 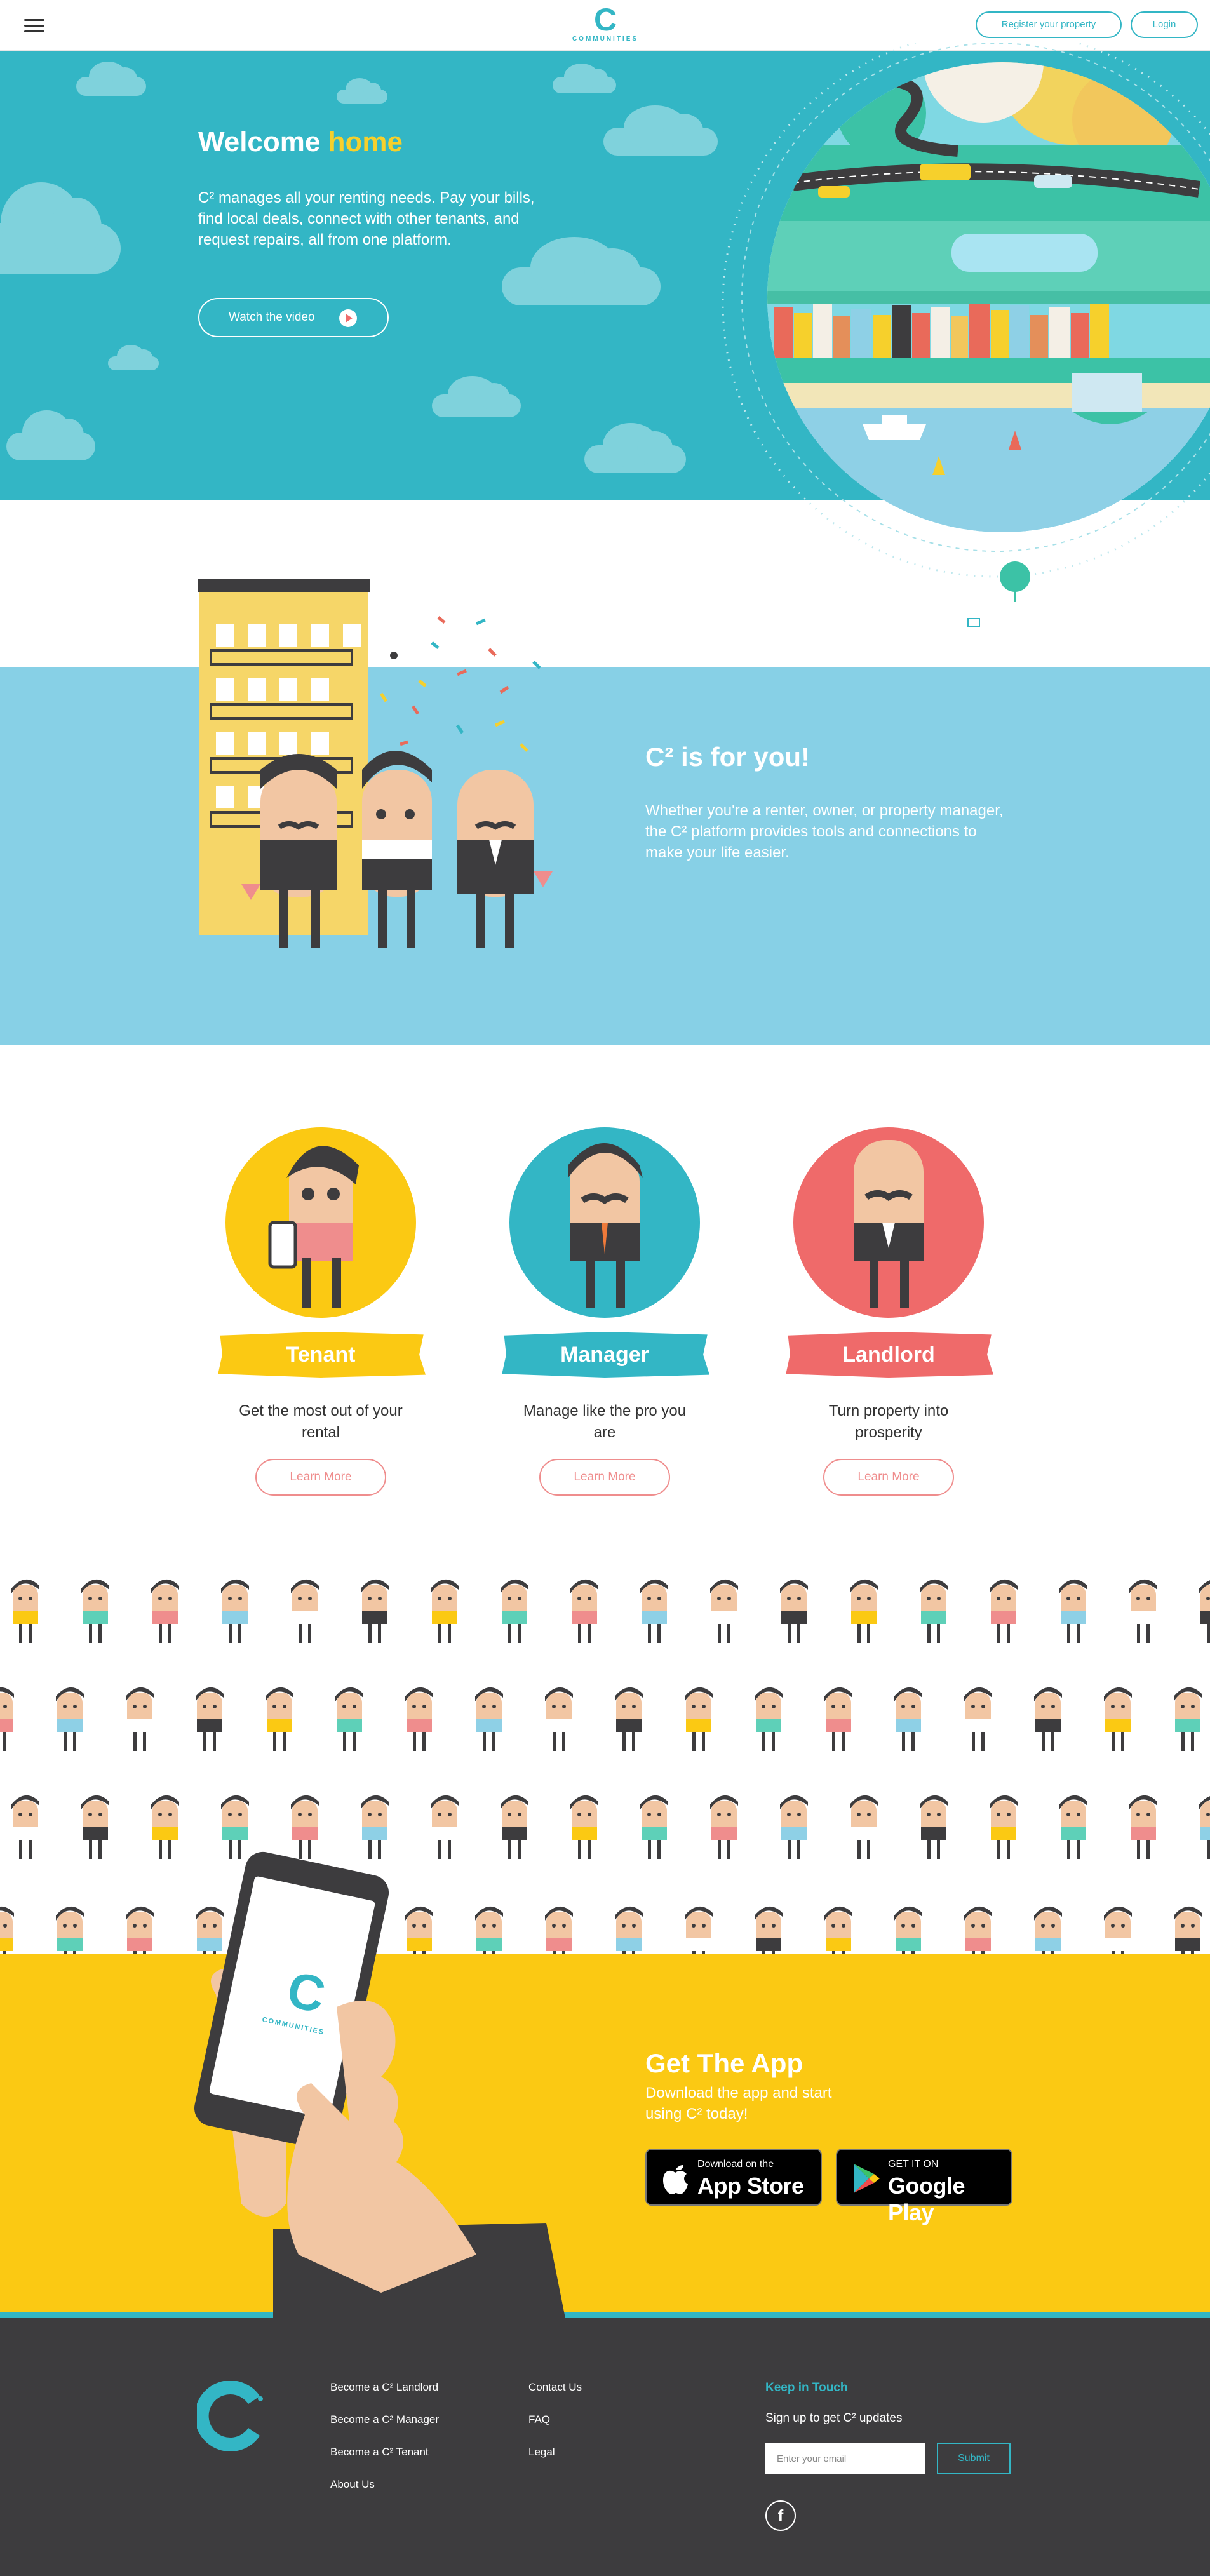 I want to click on submit-button: Submit, so click(x=974, y=2458).